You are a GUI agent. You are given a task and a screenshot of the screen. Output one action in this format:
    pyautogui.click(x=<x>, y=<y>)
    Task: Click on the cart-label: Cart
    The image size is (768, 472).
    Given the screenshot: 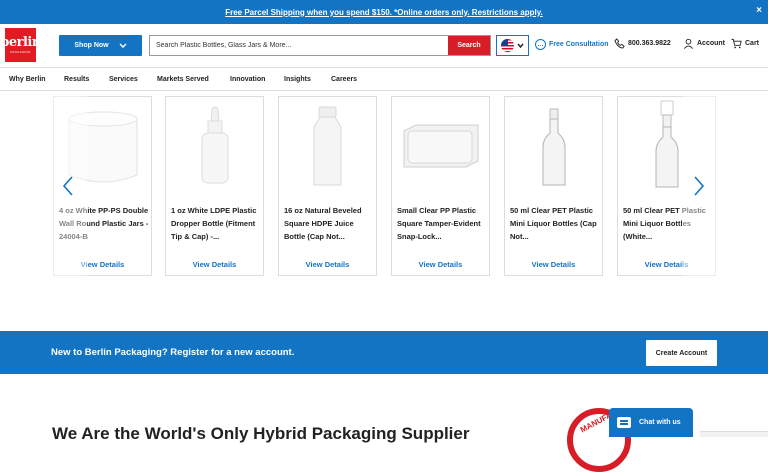 What is the action you would take?
    pyautogui.click(x=752, y=43)
    